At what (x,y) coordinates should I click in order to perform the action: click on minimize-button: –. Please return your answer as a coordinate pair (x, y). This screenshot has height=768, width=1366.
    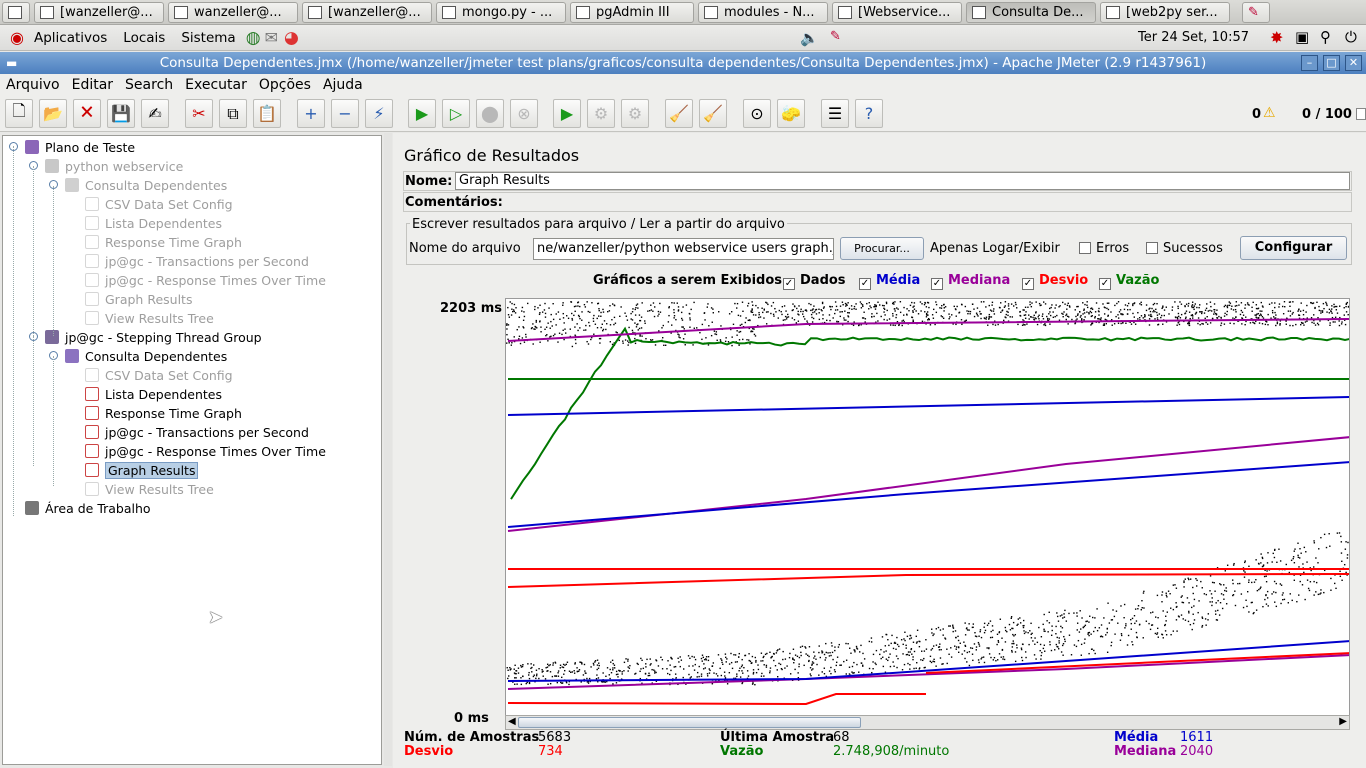
    Looking at the image, I should click on (1309, 63).